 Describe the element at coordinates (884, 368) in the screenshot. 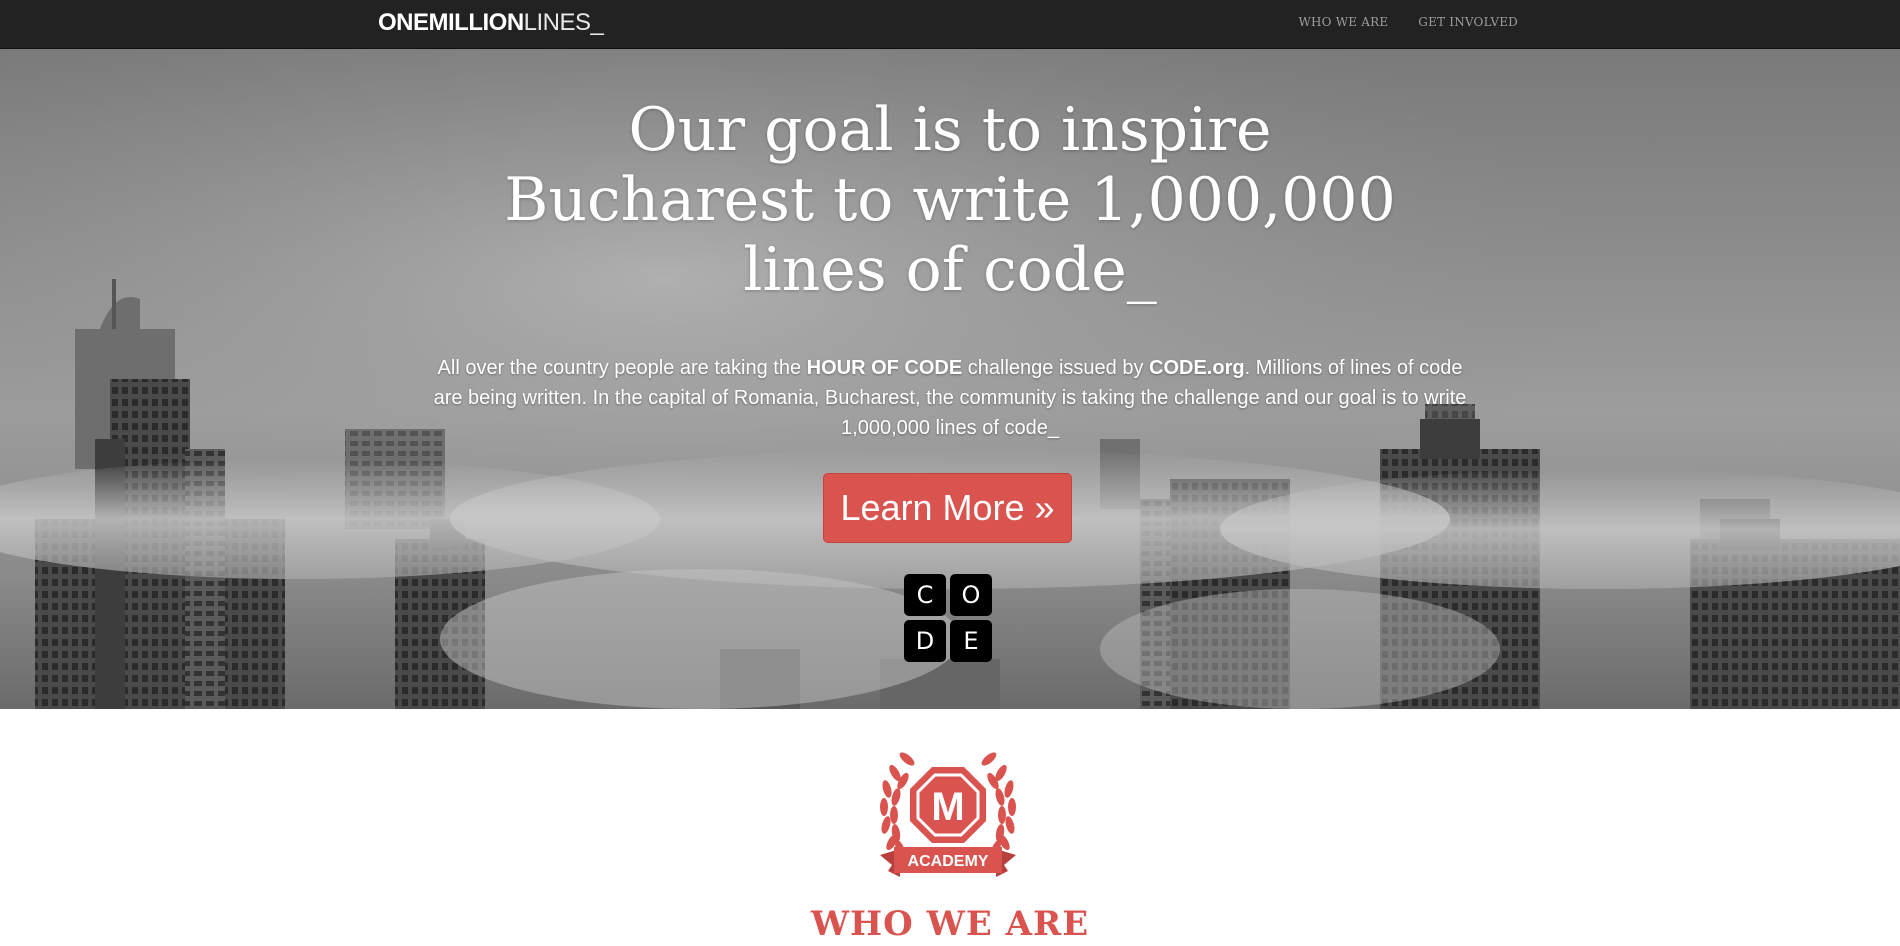

I see `hour-of-code-emphasis: HOUR OF CODE` at that location.